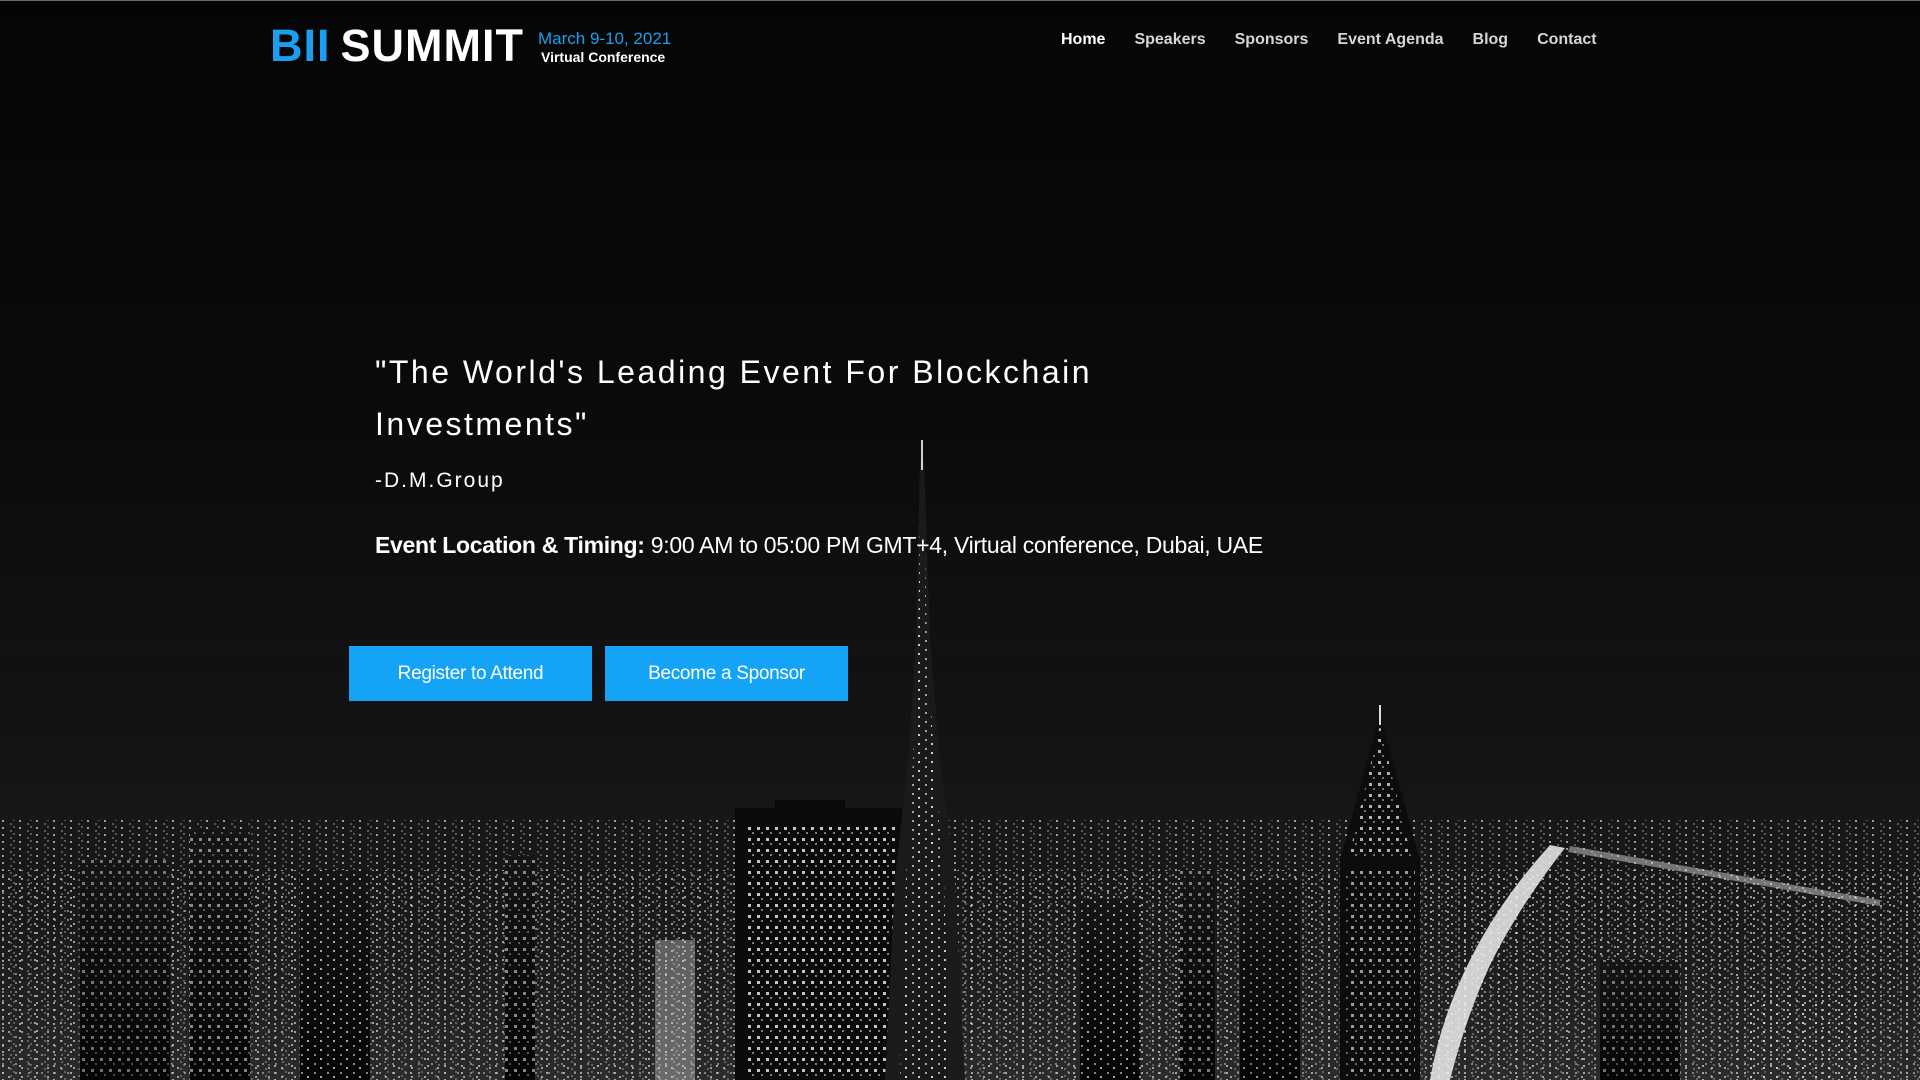  I want to click on logo-bii: BII, so click(300, 45).